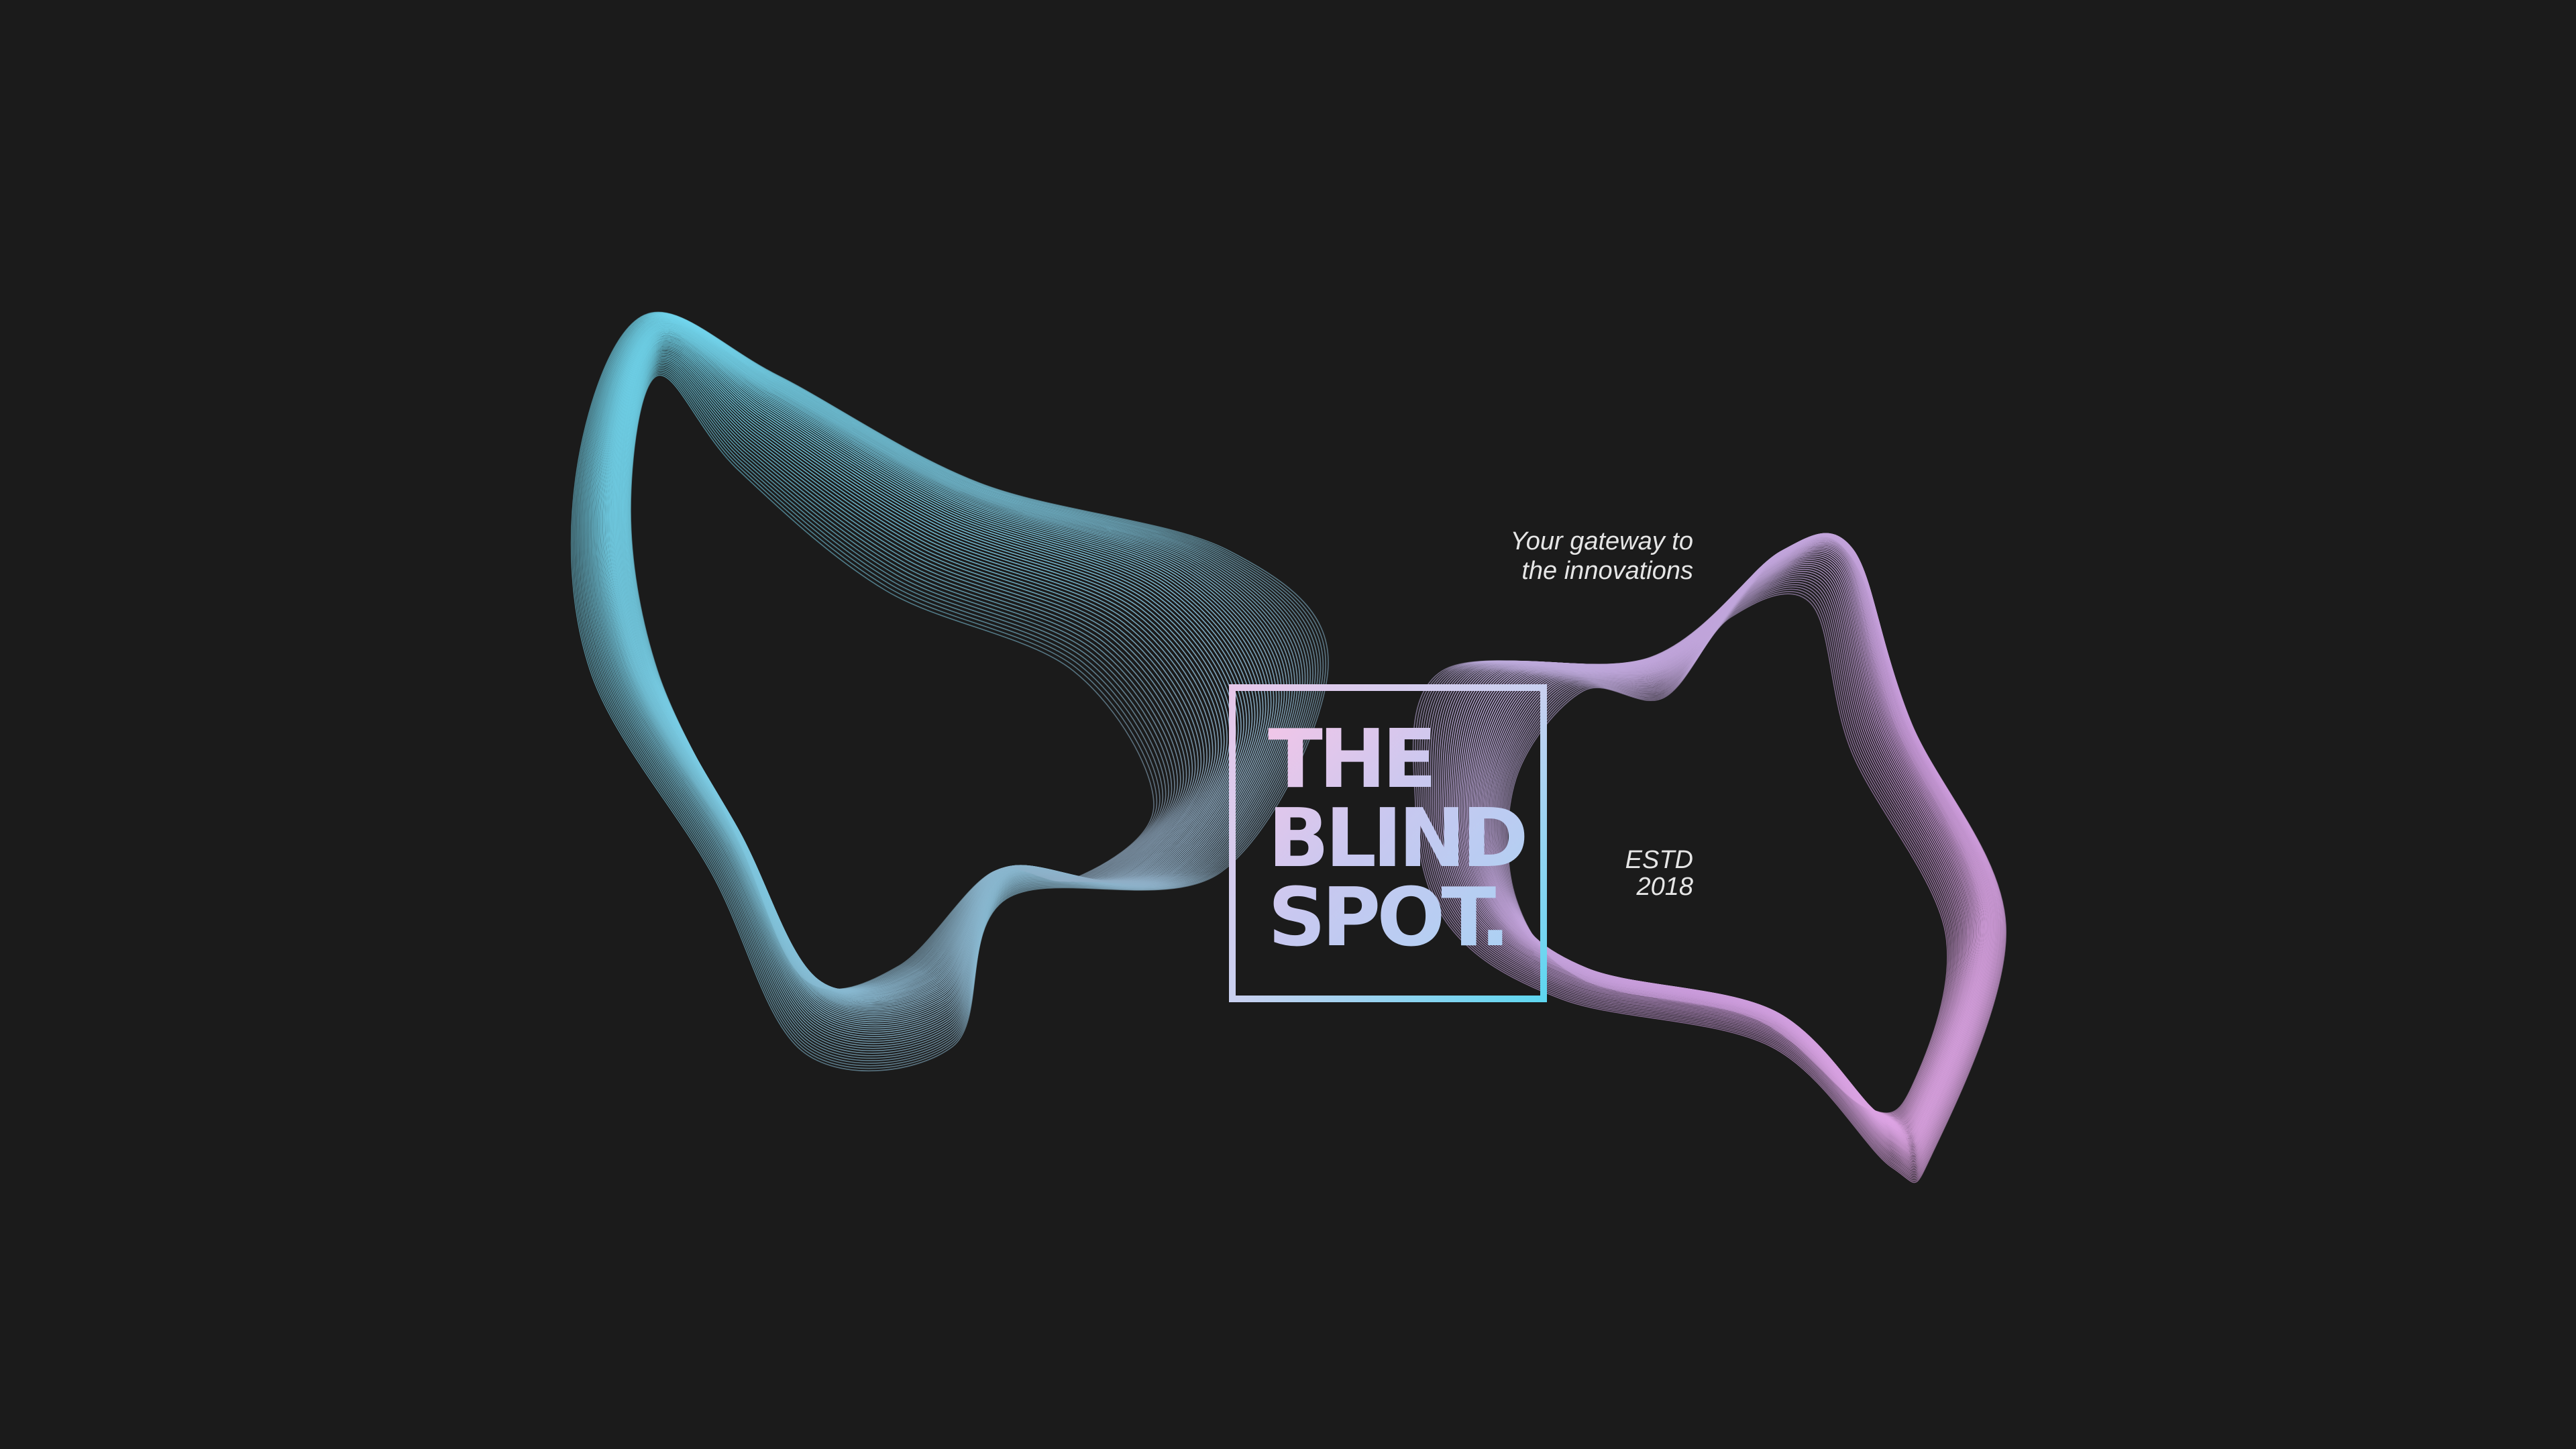 This screenshot has width=2576, height=1449. Describe the element at coordinates (1664, 887) in the screenshot. I see `established-line-2: 2018` at that location.